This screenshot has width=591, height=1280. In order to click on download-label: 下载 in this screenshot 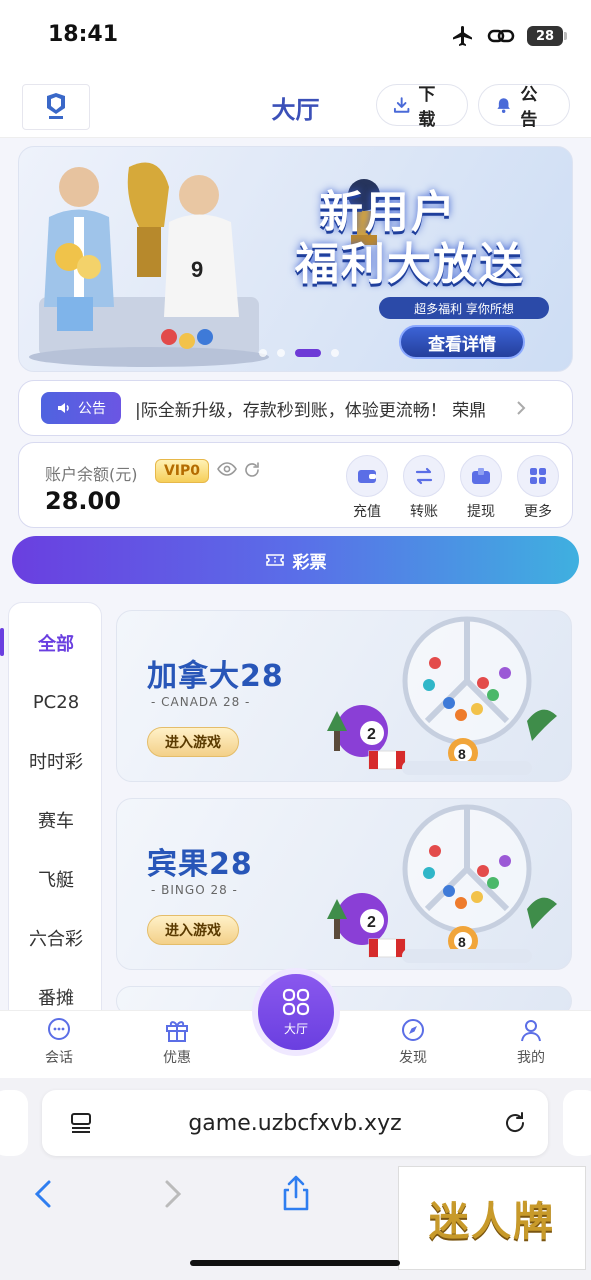, I will do `click(427, 107)`.